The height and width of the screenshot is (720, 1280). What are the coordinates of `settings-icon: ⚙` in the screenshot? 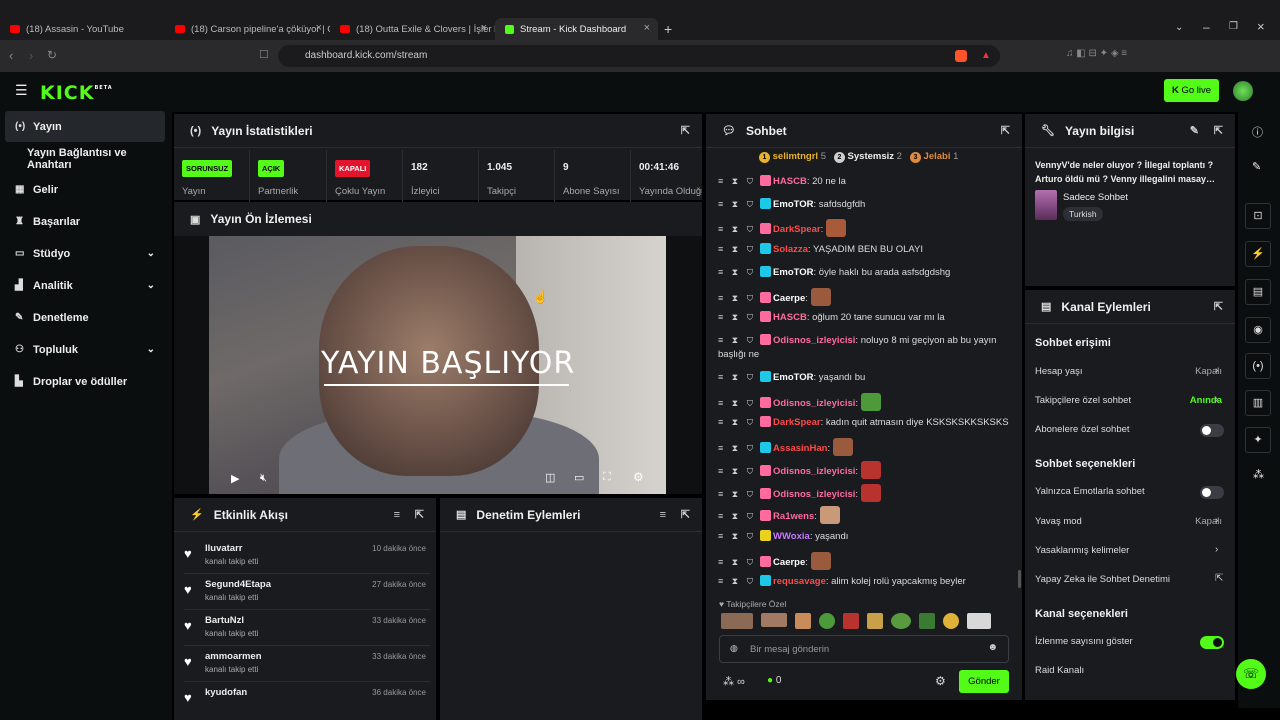 It's located at (638, 477).